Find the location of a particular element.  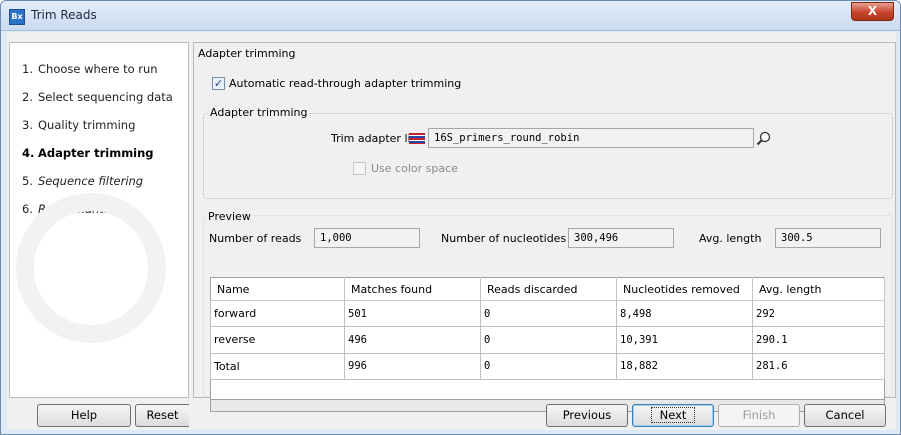

auto-trim-checkbox: ✓ is located at coordinates (218, 83).